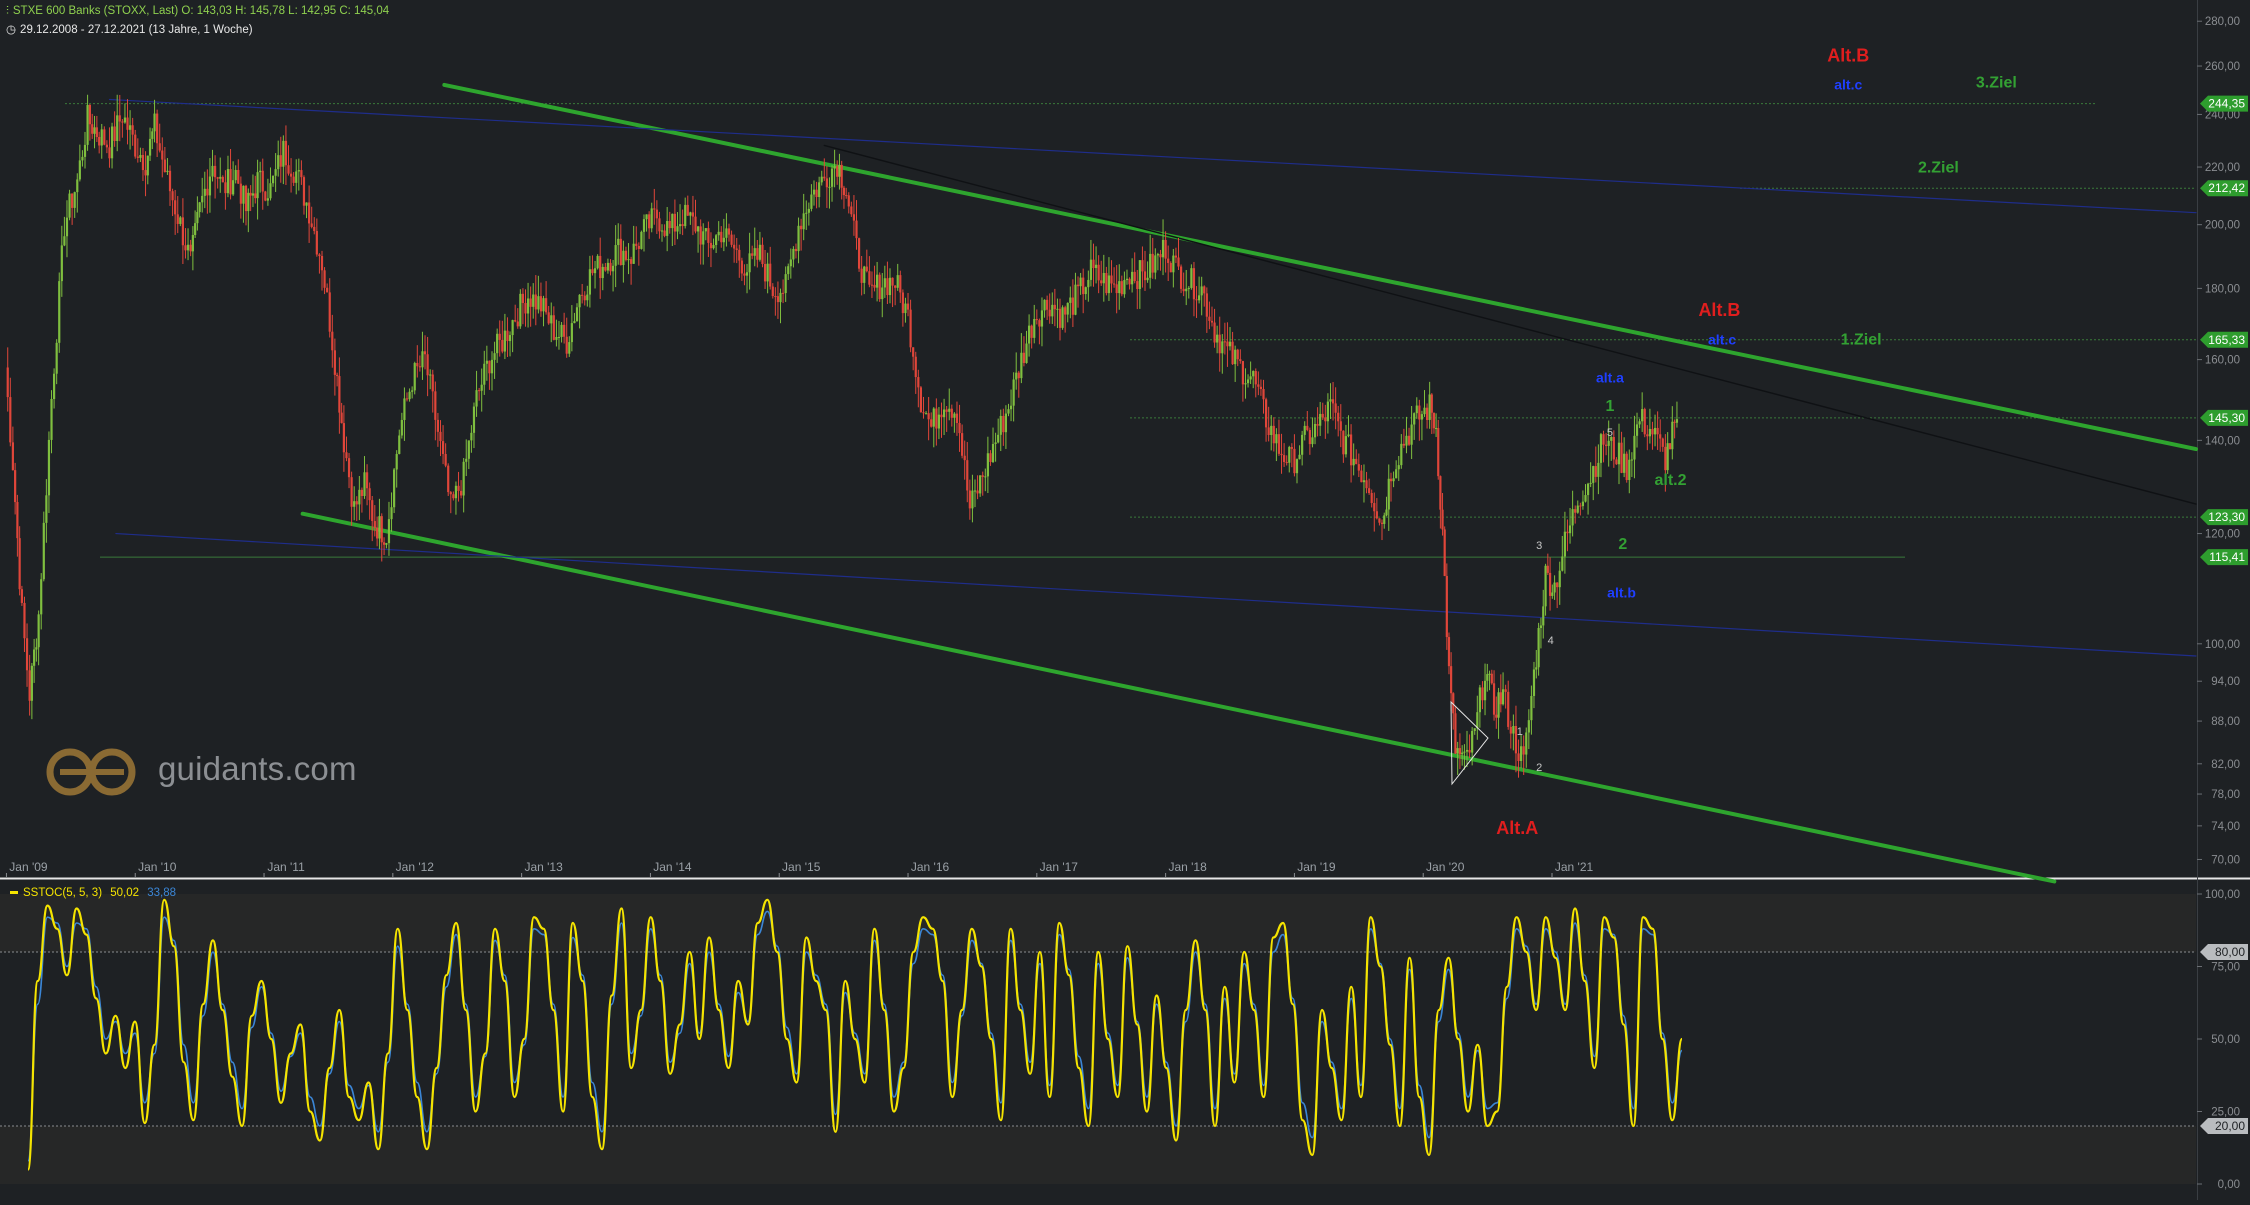 Image resolution: width=2250 pixels, height=1205 pixels. I want to click on stoch-tick-label: 50,00, so click(2225, 1040).